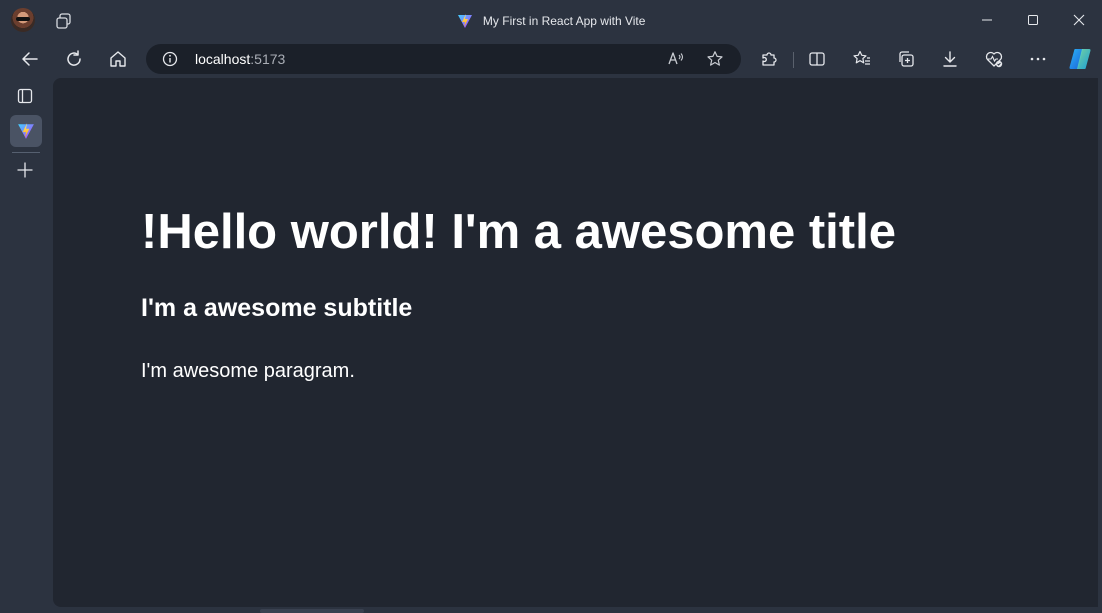 The width and height of the screenshot is (1102, 613). I want to click on page-title: !Hello world! I'm a awesome title, so click(518, 232).